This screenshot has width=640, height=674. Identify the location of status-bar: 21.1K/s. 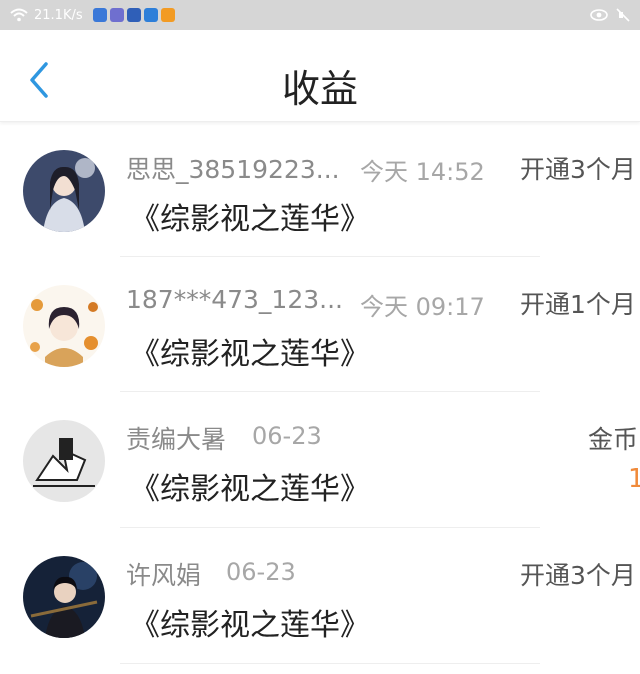
(320, 15).